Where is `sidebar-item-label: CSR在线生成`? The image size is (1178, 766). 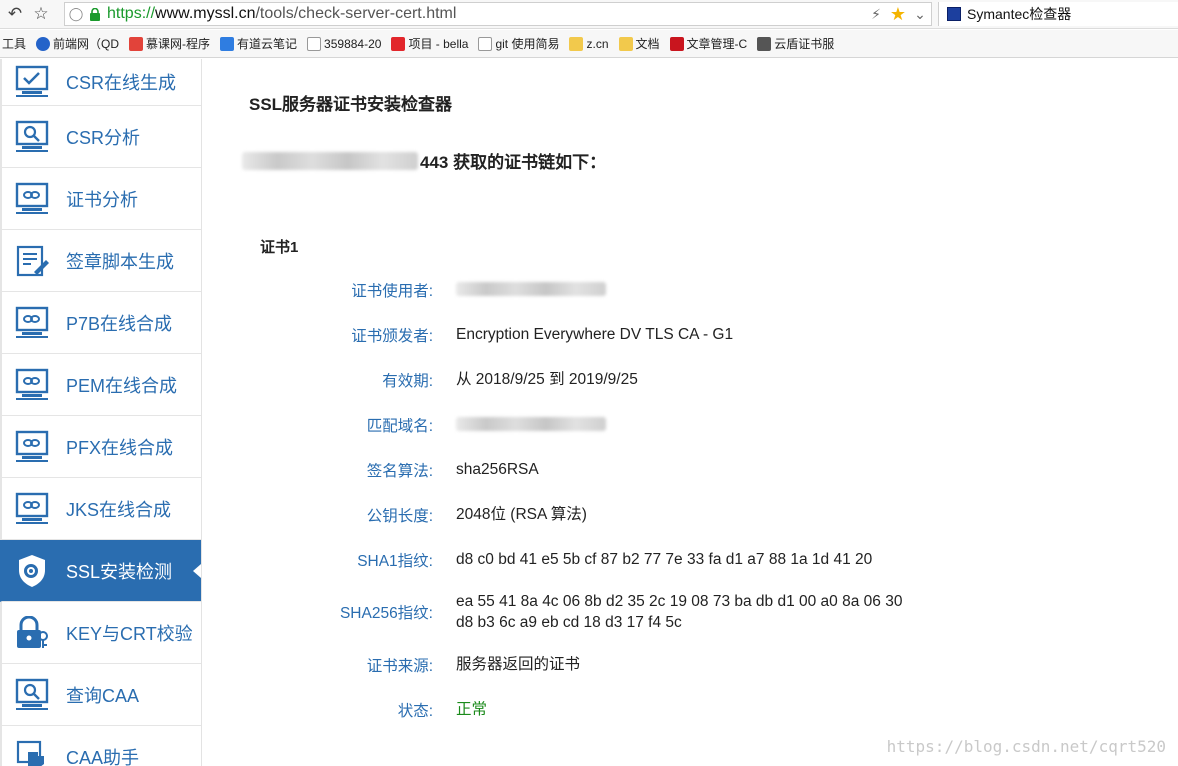
sidebar-item-label: CSR在线生成 is located at coordinates (121, 83).